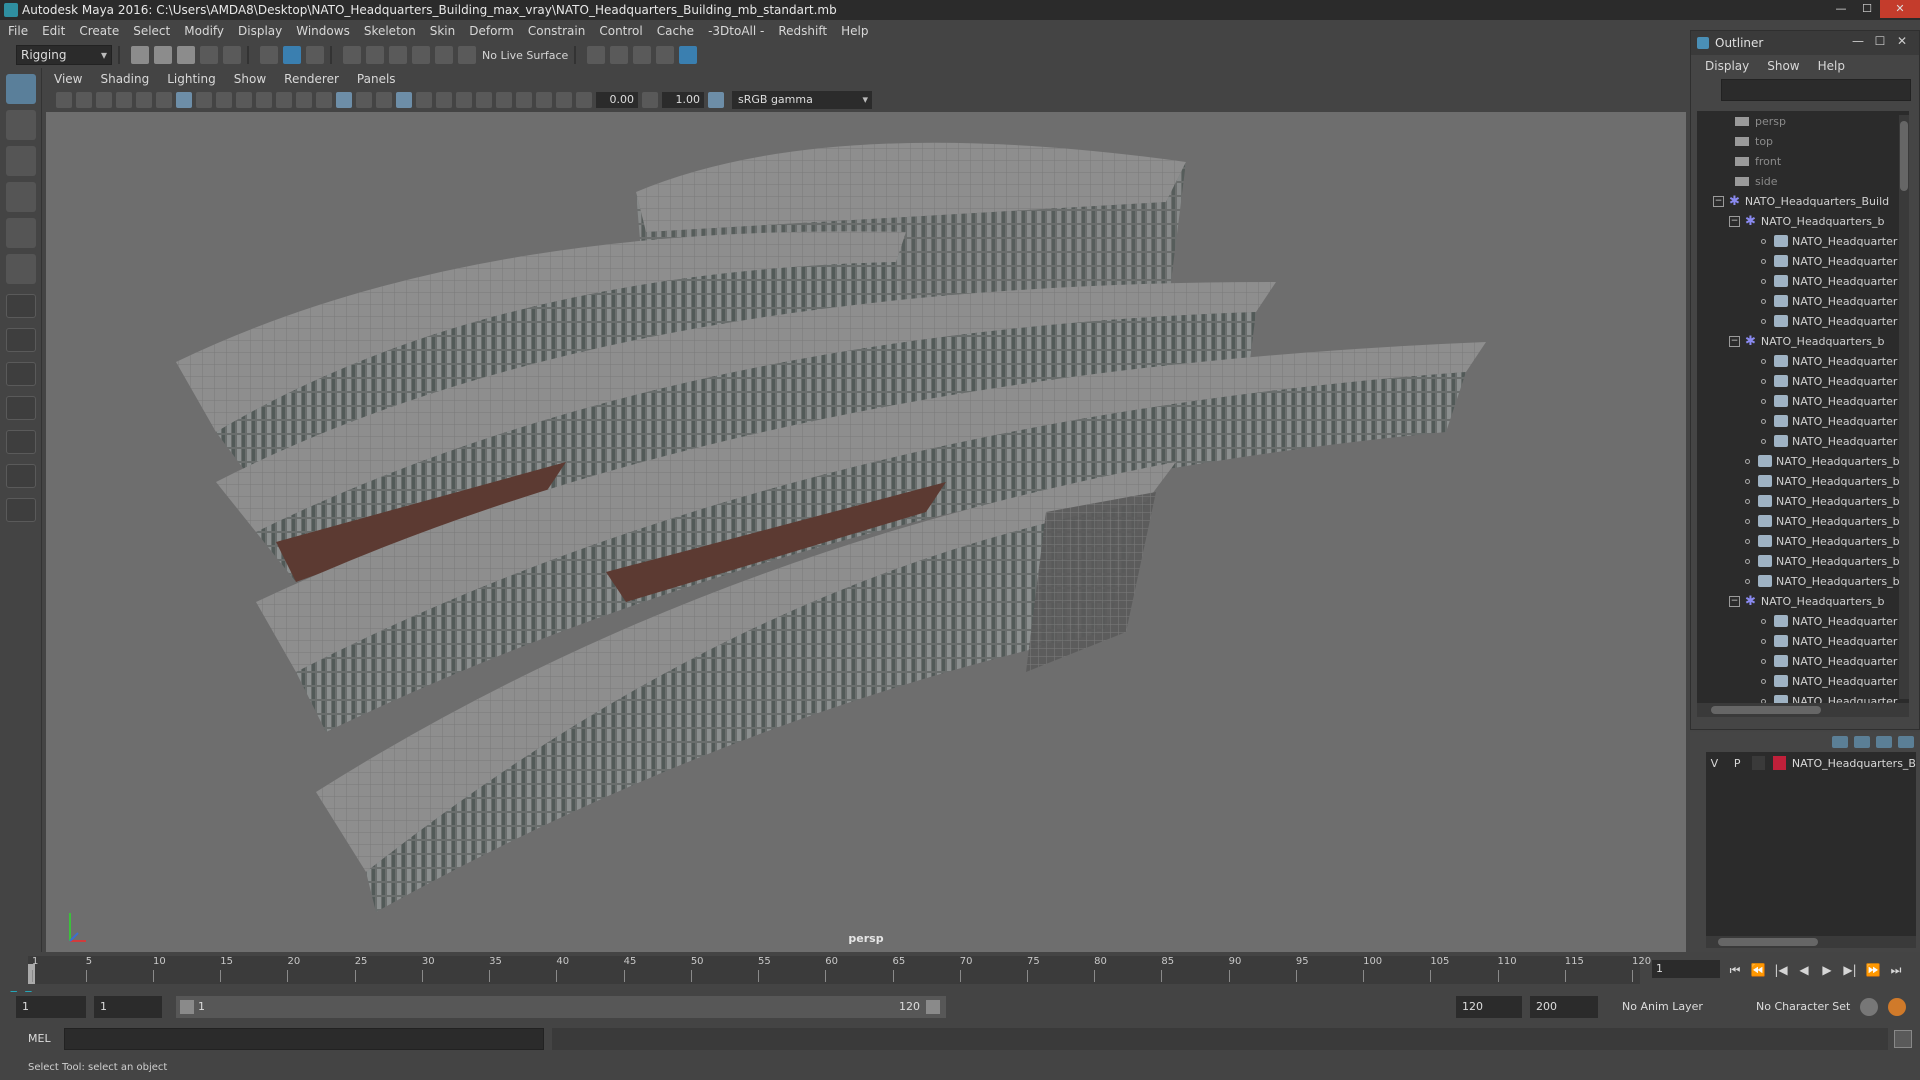  Describe the element at coordinates (1803, 121) in the screenshot. I see `outliner-item: persp` at that location.